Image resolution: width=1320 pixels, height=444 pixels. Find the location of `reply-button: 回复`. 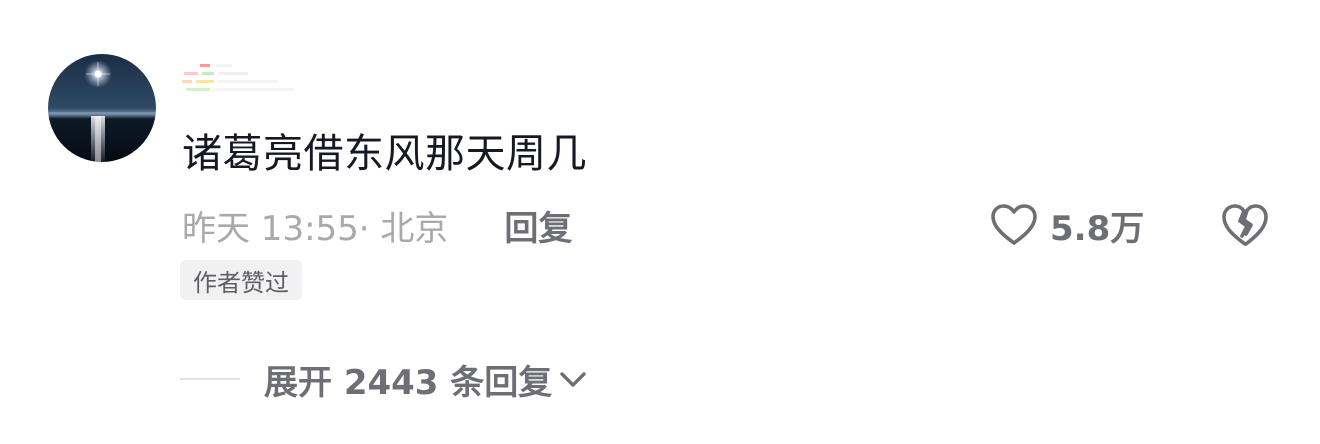

reply-button: 回复 is located at coordinates (538, 225).